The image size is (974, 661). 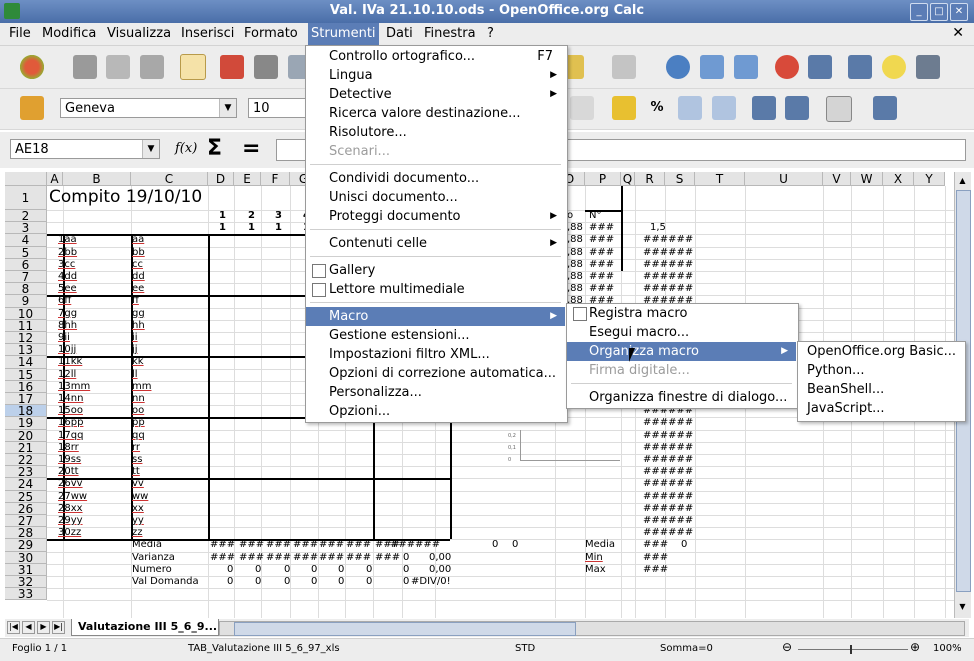 What do you see at coordinates (271, 33) in the screenshot?
I see `menu-formato: Formato` at bounding box center [271, 33].